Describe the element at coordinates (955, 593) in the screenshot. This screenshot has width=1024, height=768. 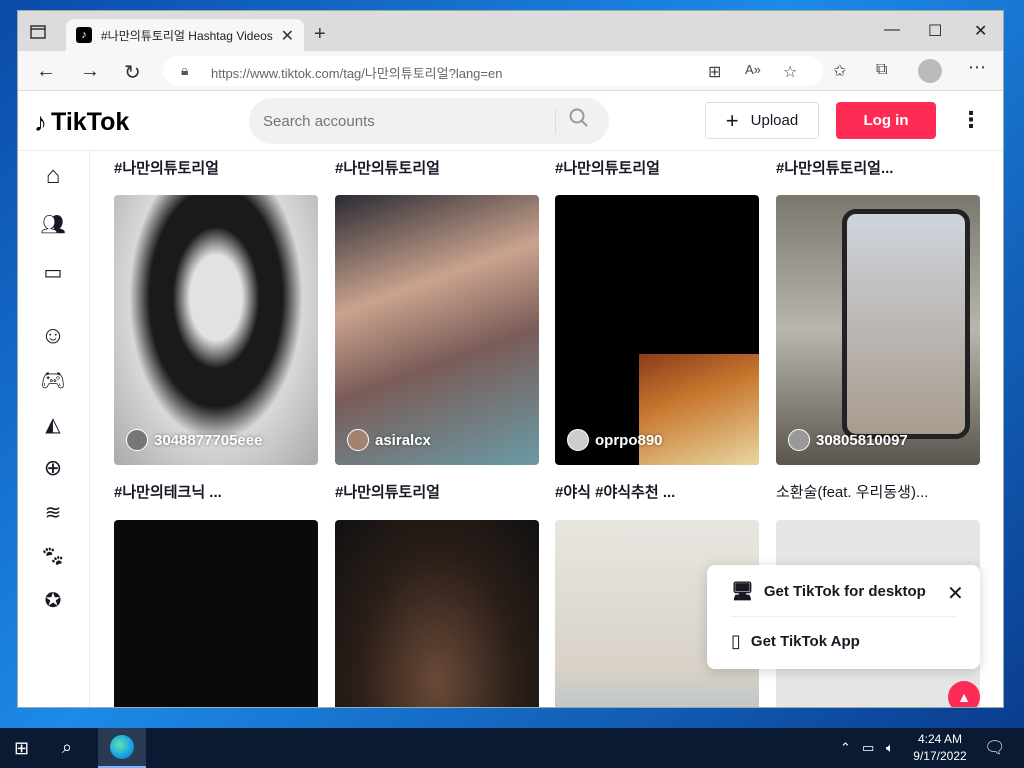
I see `close-popup-icon: ✕` at that location.